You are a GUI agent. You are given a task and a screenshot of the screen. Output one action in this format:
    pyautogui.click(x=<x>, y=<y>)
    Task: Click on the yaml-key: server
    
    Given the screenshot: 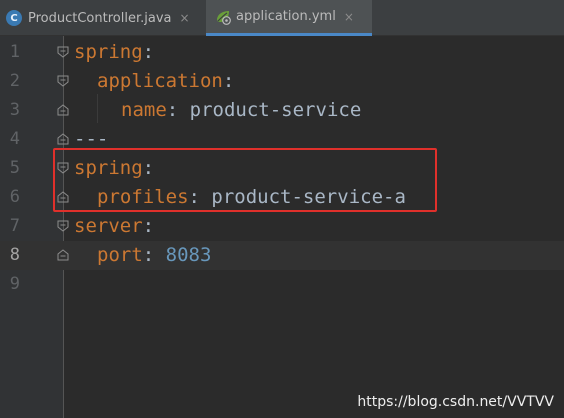 What is the action you would take?
    pyautogui.click(x=108, y=226)
    